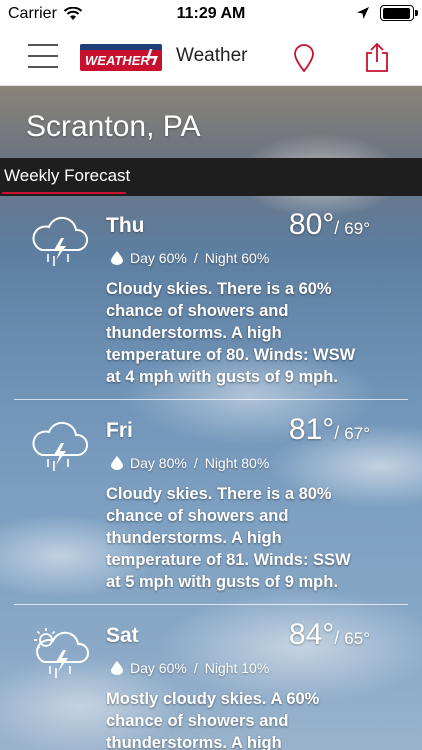 Image resolution: width=422 pixels, height=750 pixels. Describe the element at coordinates (43, 45) in the screenshot. I see `hamburger-icon` at that location.